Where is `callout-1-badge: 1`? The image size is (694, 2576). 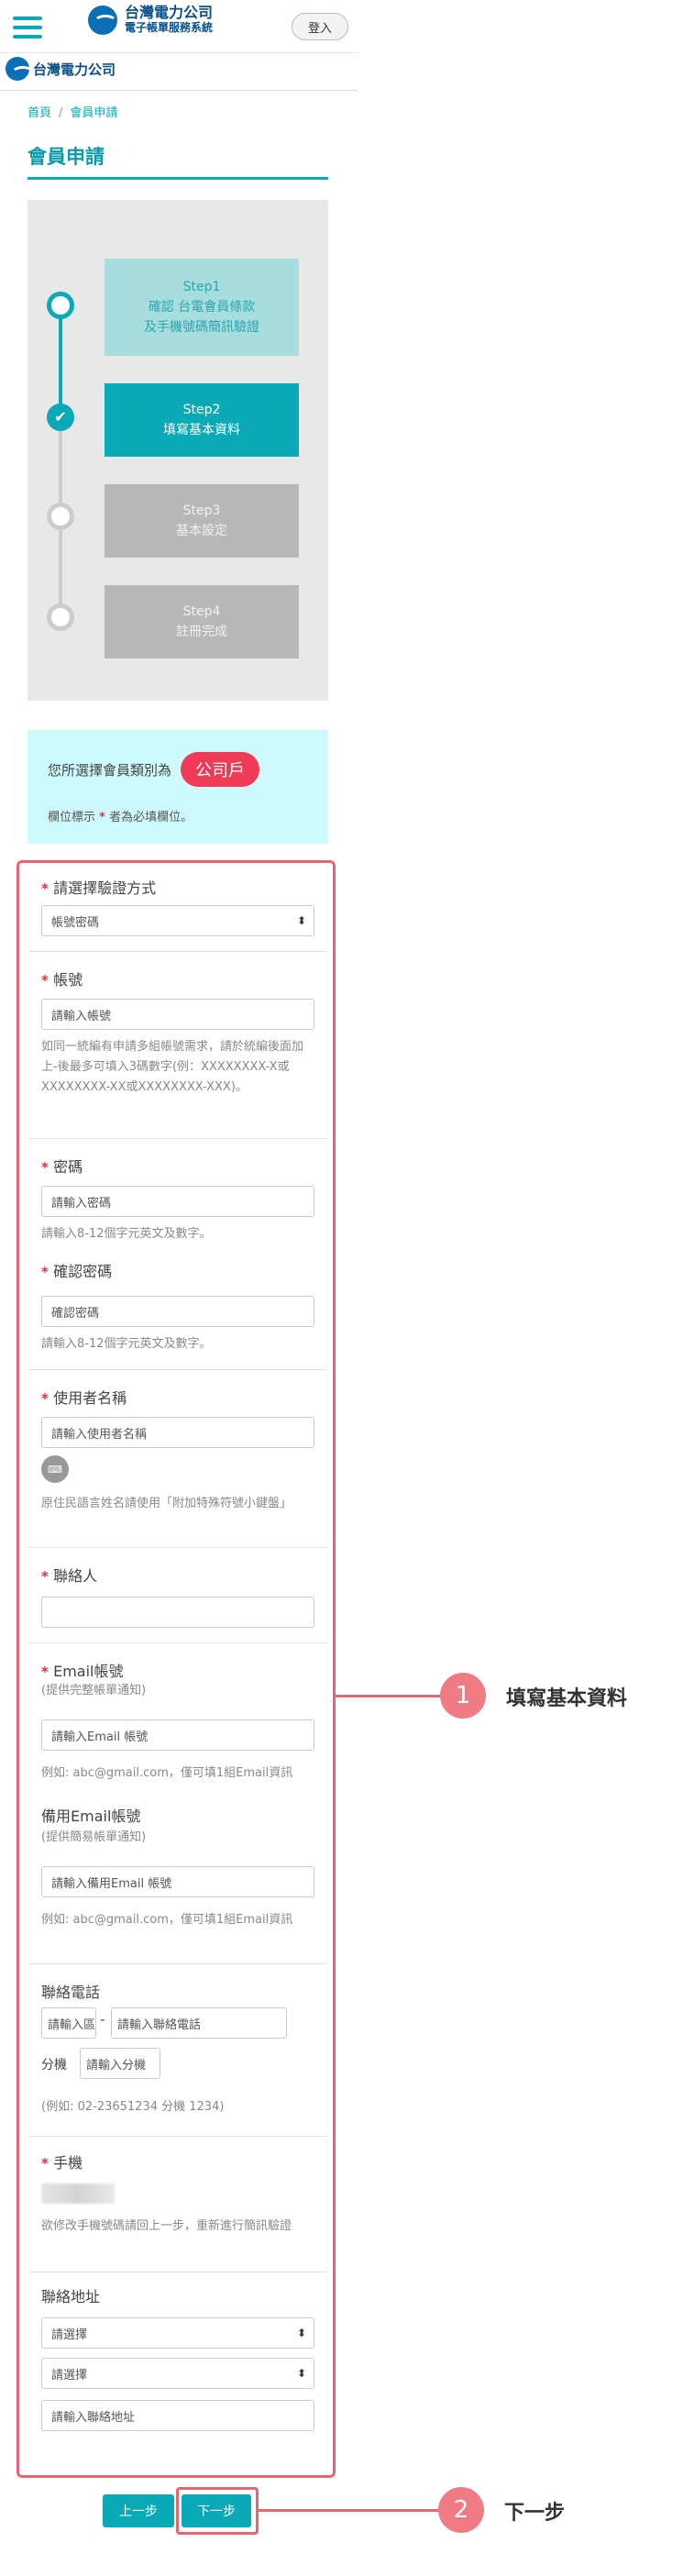
callout-1-badge: 1 is located at coordinates (463, 1696).